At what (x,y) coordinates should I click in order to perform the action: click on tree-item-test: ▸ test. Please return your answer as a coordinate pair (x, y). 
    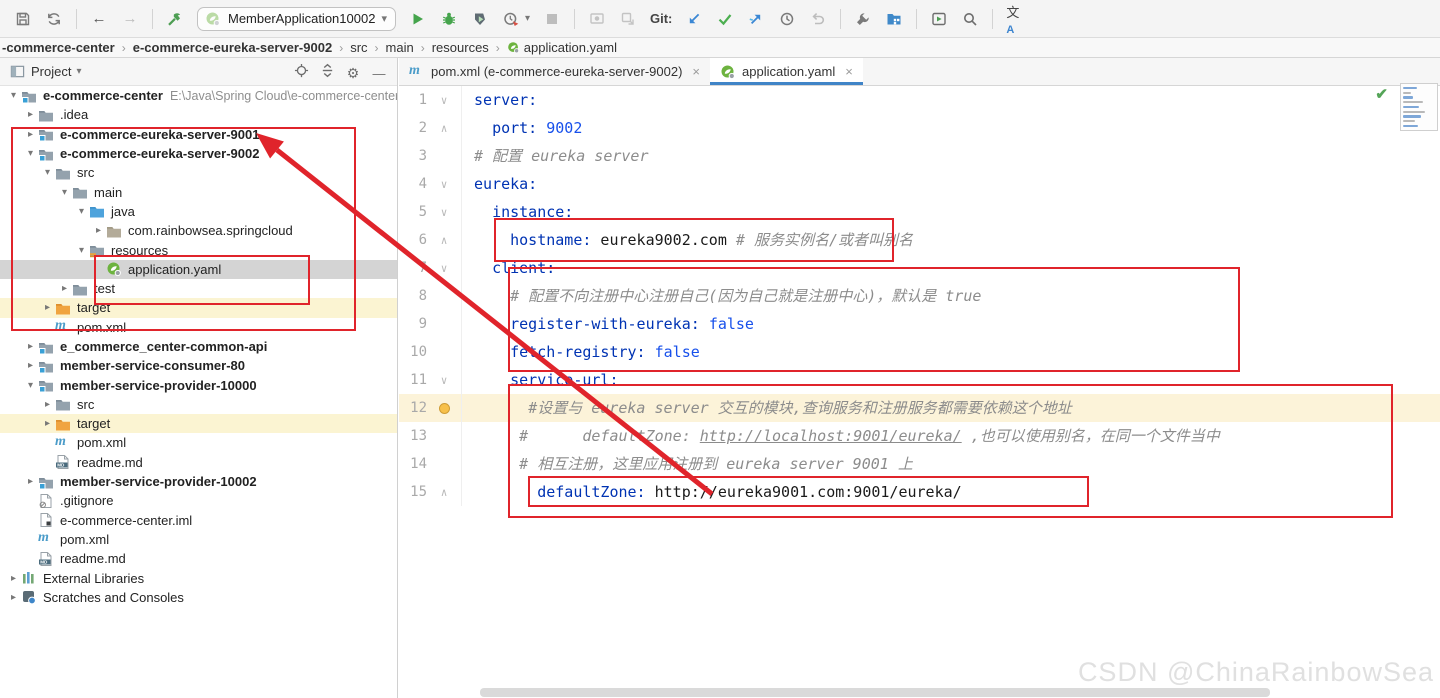
    Looking at the image, I should click on (198, 288).